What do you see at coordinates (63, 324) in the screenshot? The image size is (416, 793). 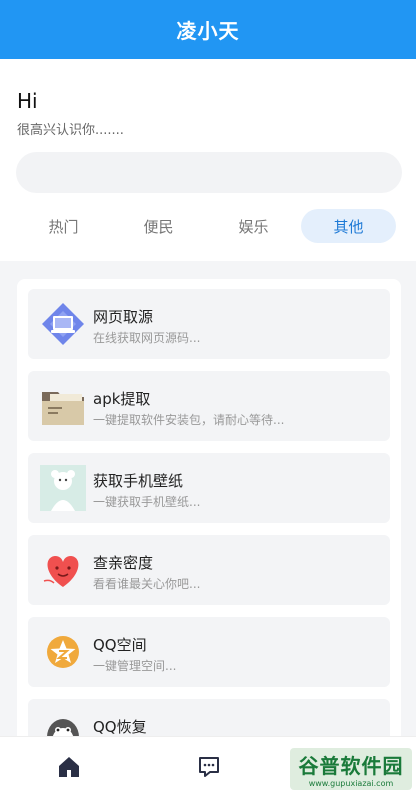 I see `web-source-icon` at bounding box center [63, 324].